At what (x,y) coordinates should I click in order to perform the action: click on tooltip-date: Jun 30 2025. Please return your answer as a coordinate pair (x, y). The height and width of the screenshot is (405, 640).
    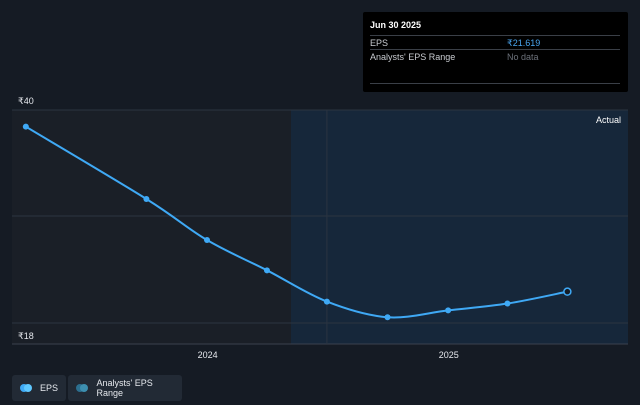
    Looking at the image, I should click on (396, 25).